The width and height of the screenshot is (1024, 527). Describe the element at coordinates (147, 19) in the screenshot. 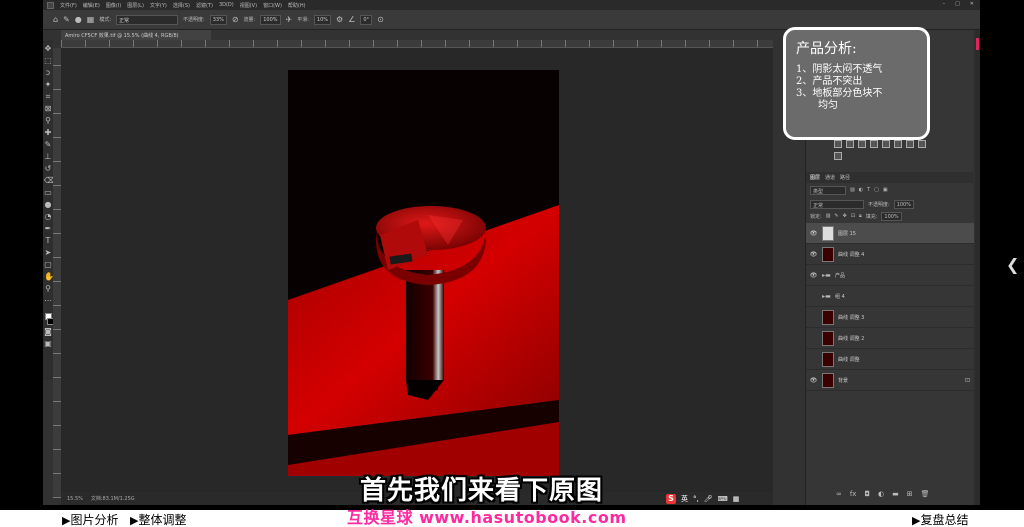

I see `mode-select: 正常` at that location.